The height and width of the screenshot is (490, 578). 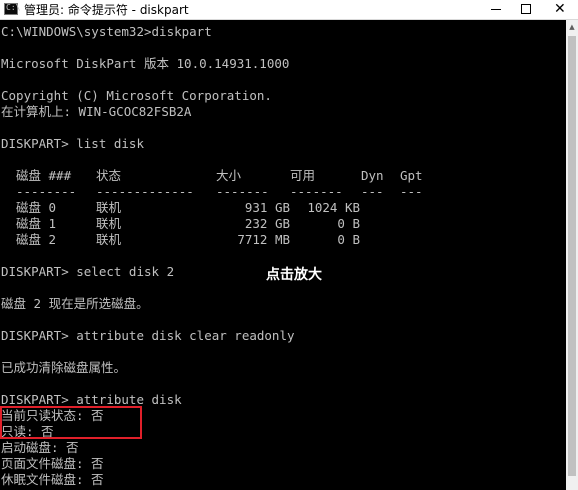 I want to click on vertical-scrollbar: ▲, so click(x=572, y=255).